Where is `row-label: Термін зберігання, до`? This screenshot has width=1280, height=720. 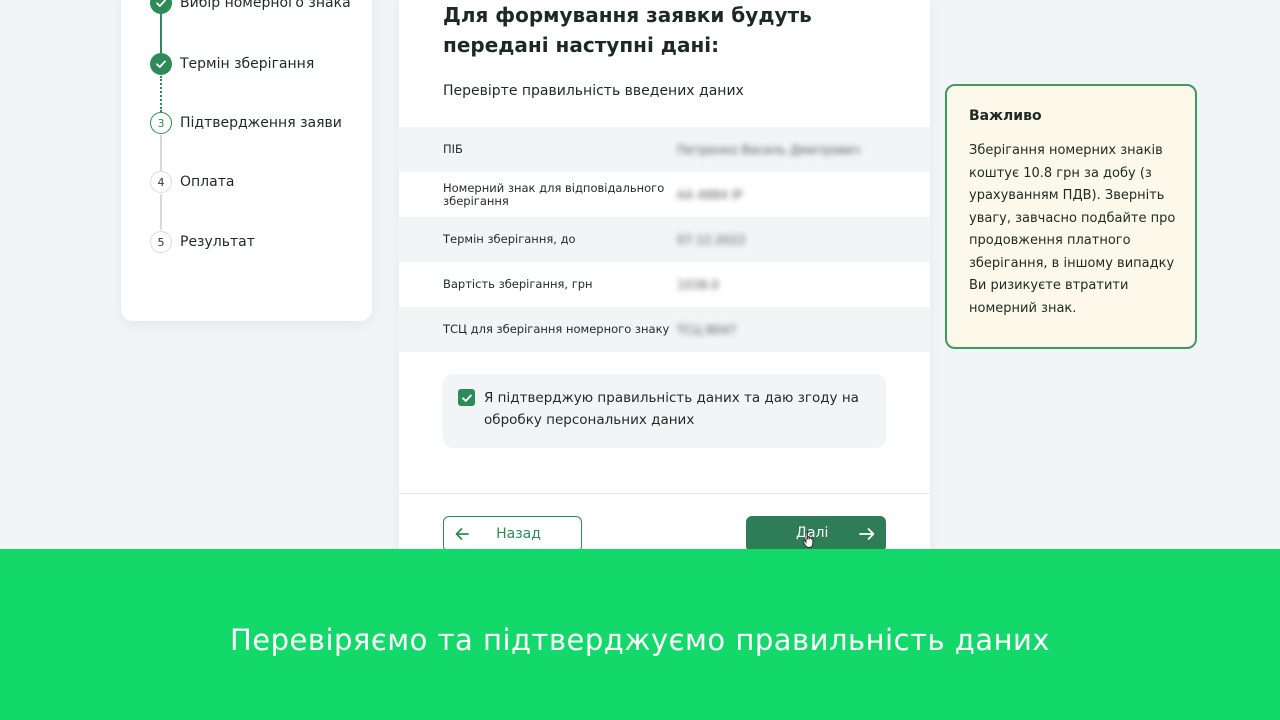 row-label: Термін зберігання, до is located at coordinates (509, 239).